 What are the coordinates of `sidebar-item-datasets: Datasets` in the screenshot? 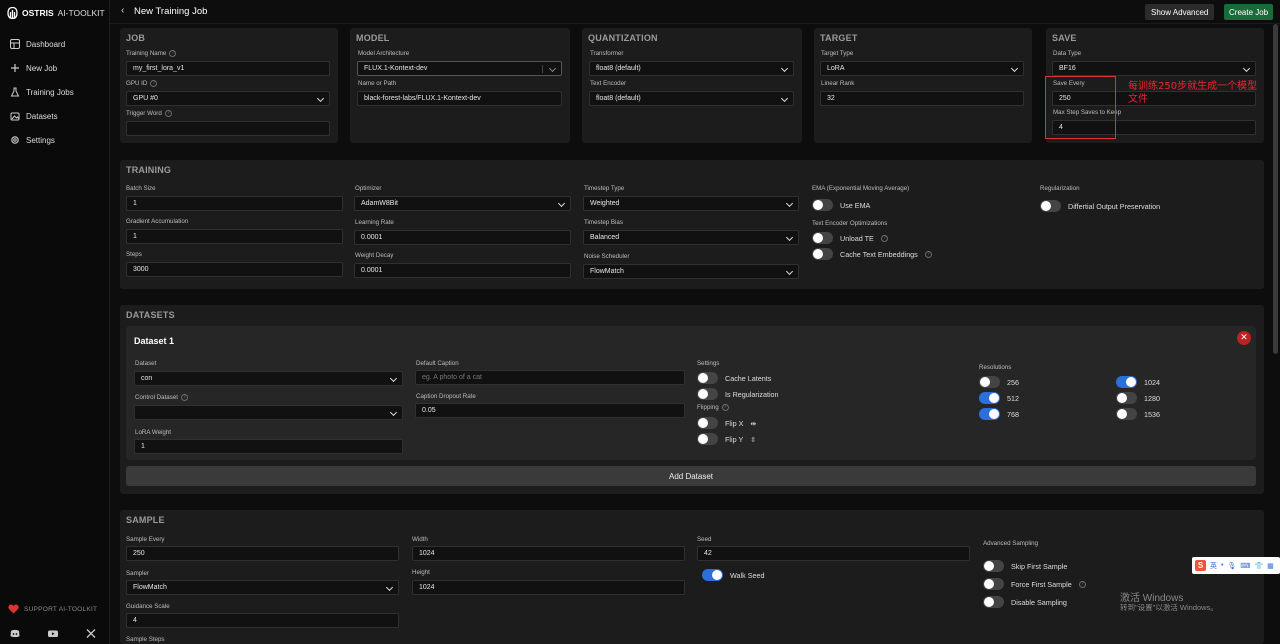 It's located at (57, 116).